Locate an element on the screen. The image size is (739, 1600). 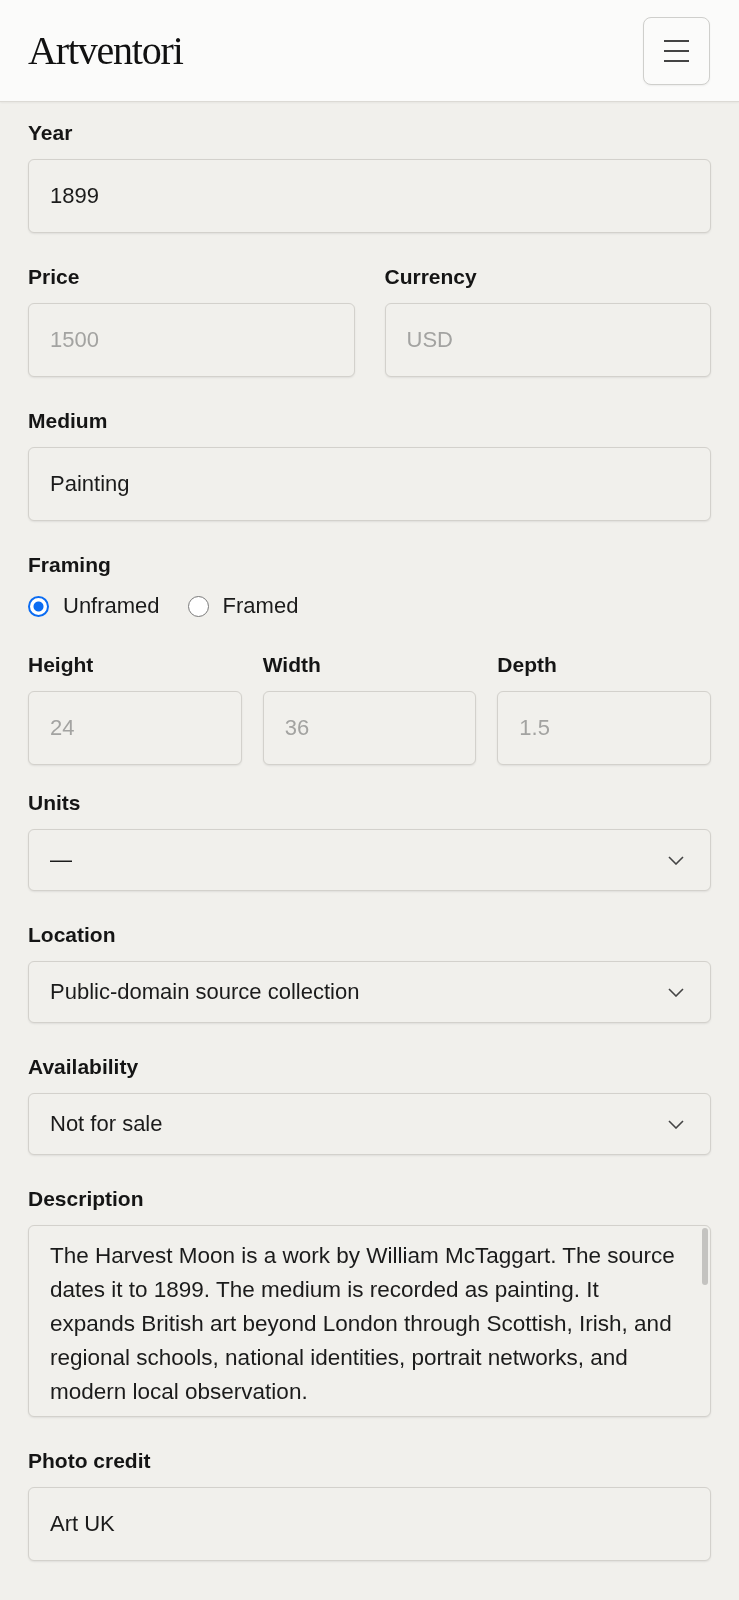
text-field: 24 is located at coordinates (135, 728).